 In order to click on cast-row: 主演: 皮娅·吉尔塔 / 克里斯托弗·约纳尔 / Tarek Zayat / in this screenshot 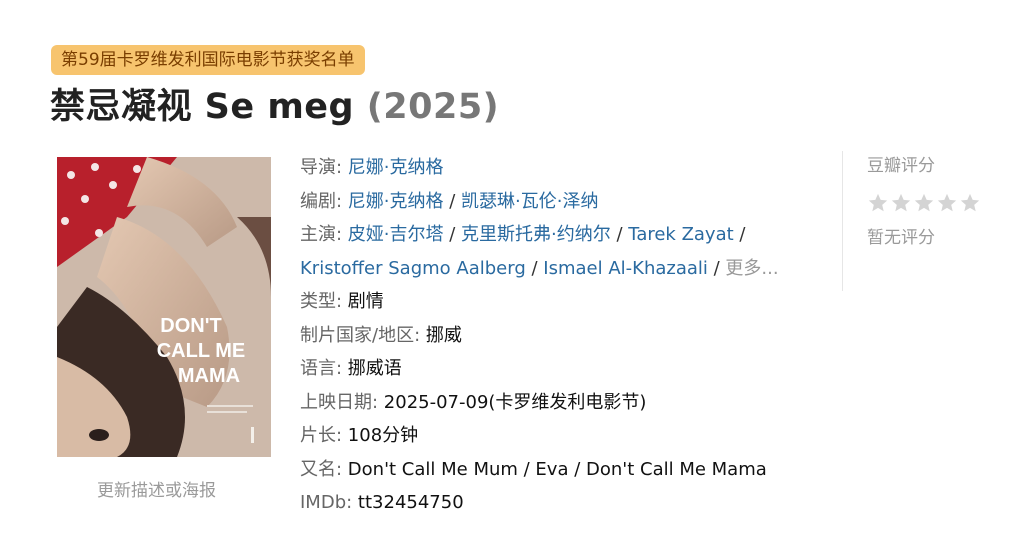, I will do `click(523, 234)`.